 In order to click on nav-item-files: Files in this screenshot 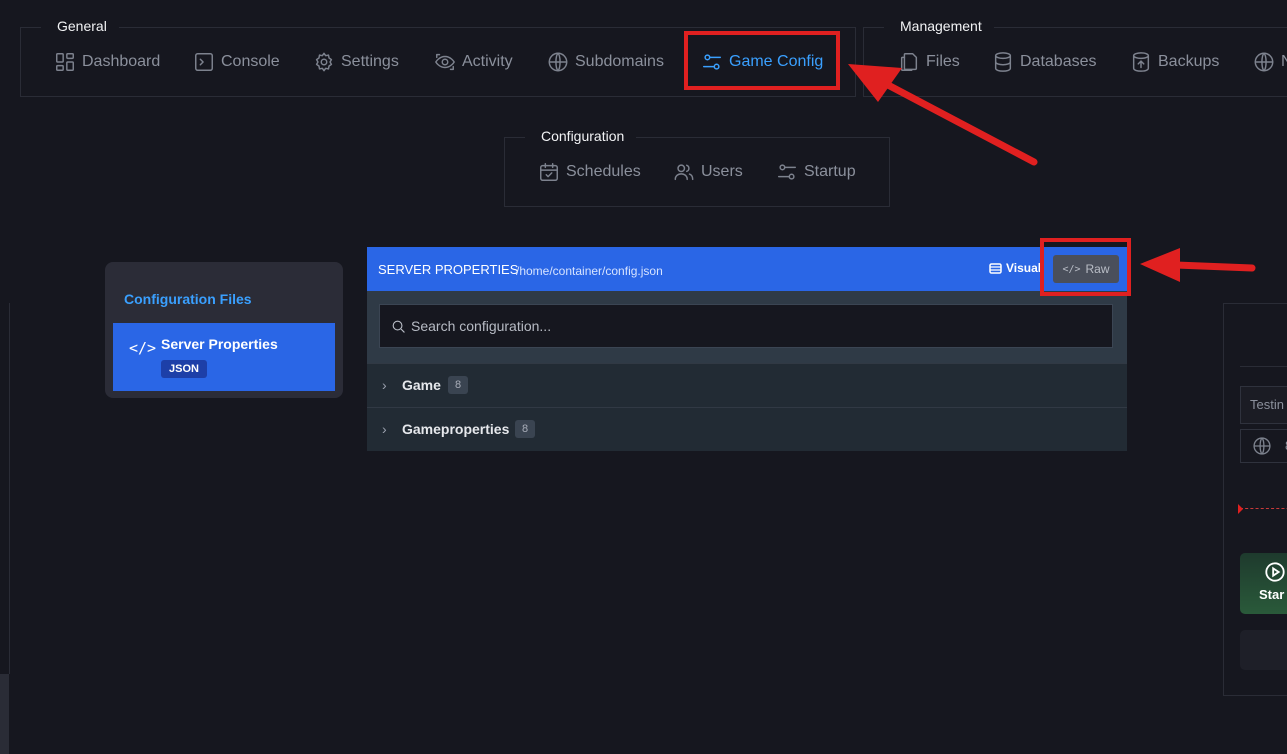, I will do `click(929, 62)`.